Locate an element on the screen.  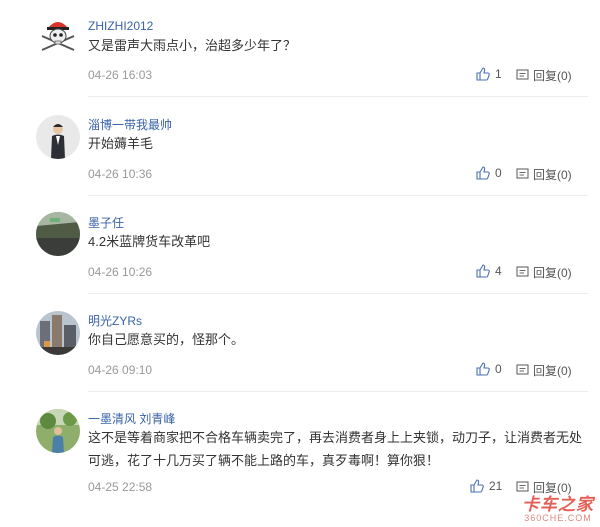
pirate-skull-icon is located at coordinates (58, 36).